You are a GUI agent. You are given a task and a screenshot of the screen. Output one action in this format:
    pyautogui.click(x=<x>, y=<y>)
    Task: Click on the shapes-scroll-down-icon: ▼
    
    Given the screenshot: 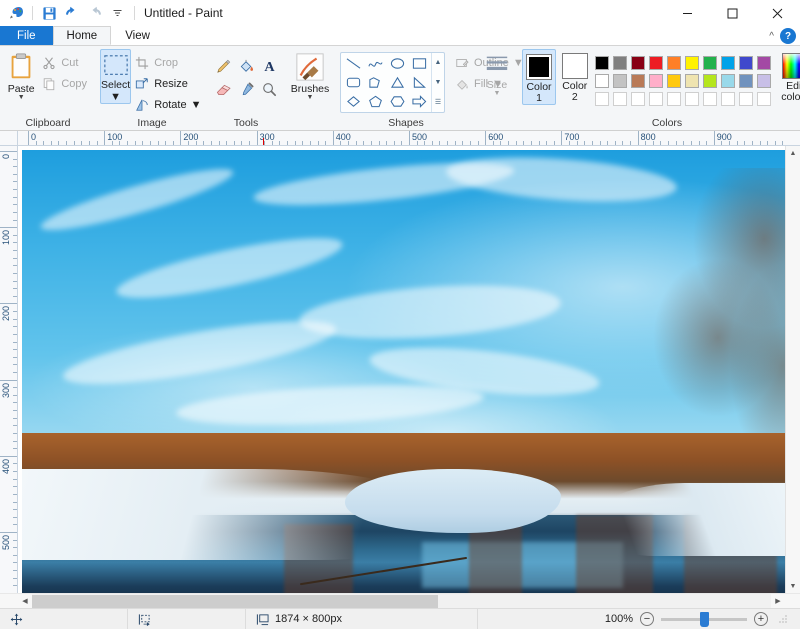 What is the action you would take?
    pyautogui.click(x=438, y=83)
    